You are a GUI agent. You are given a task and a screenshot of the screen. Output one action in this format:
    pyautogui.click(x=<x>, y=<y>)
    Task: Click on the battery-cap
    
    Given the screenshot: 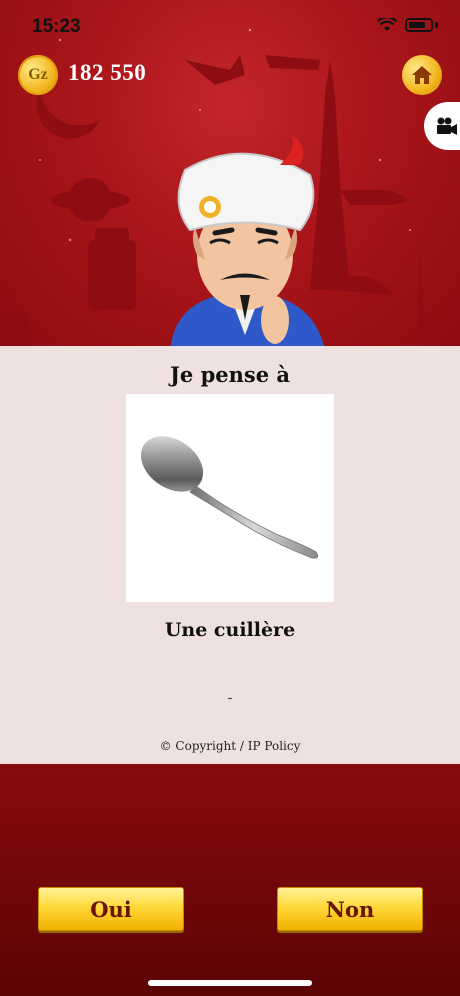 What is the action you would take?
    pyautogui.click(x=436, y=25)
    